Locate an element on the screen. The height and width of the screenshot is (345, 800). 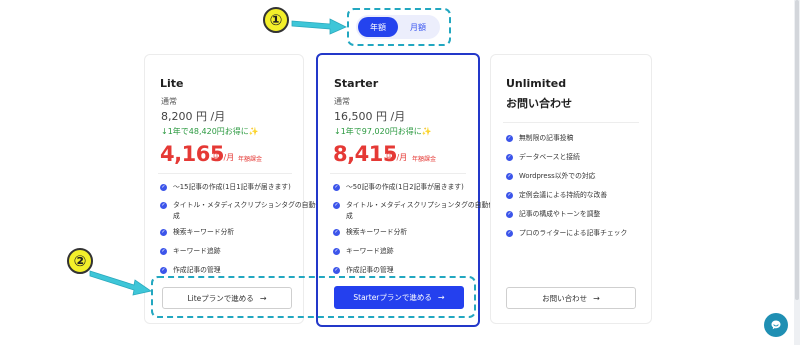
toggle-yearly: 年額 is located at coordinates (378, 27).